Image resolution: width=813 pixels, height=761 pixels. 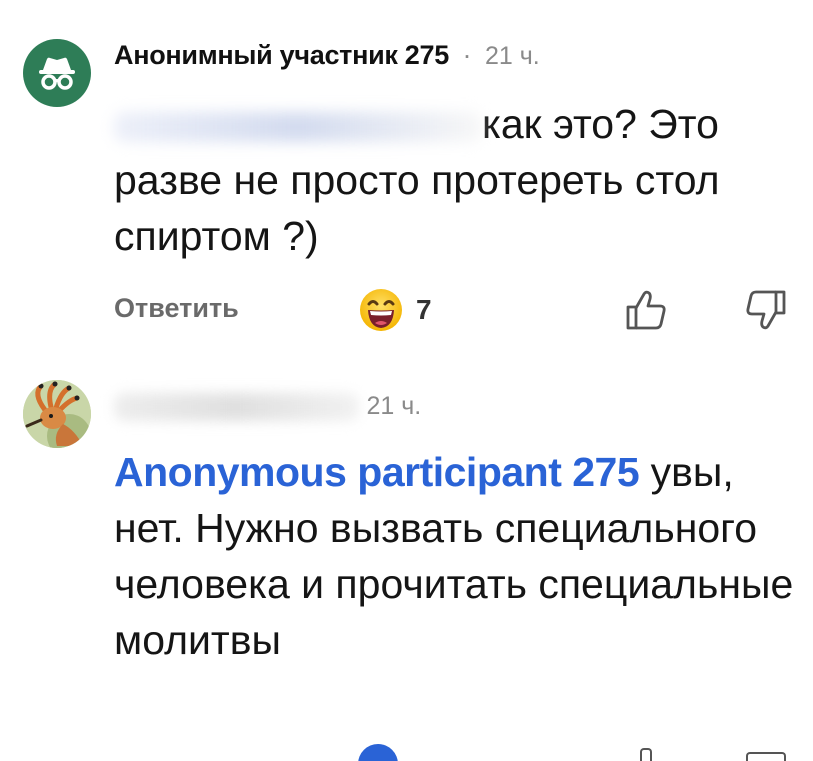 I want to click on author-line: 21 ч., so click(x=267, y=405).